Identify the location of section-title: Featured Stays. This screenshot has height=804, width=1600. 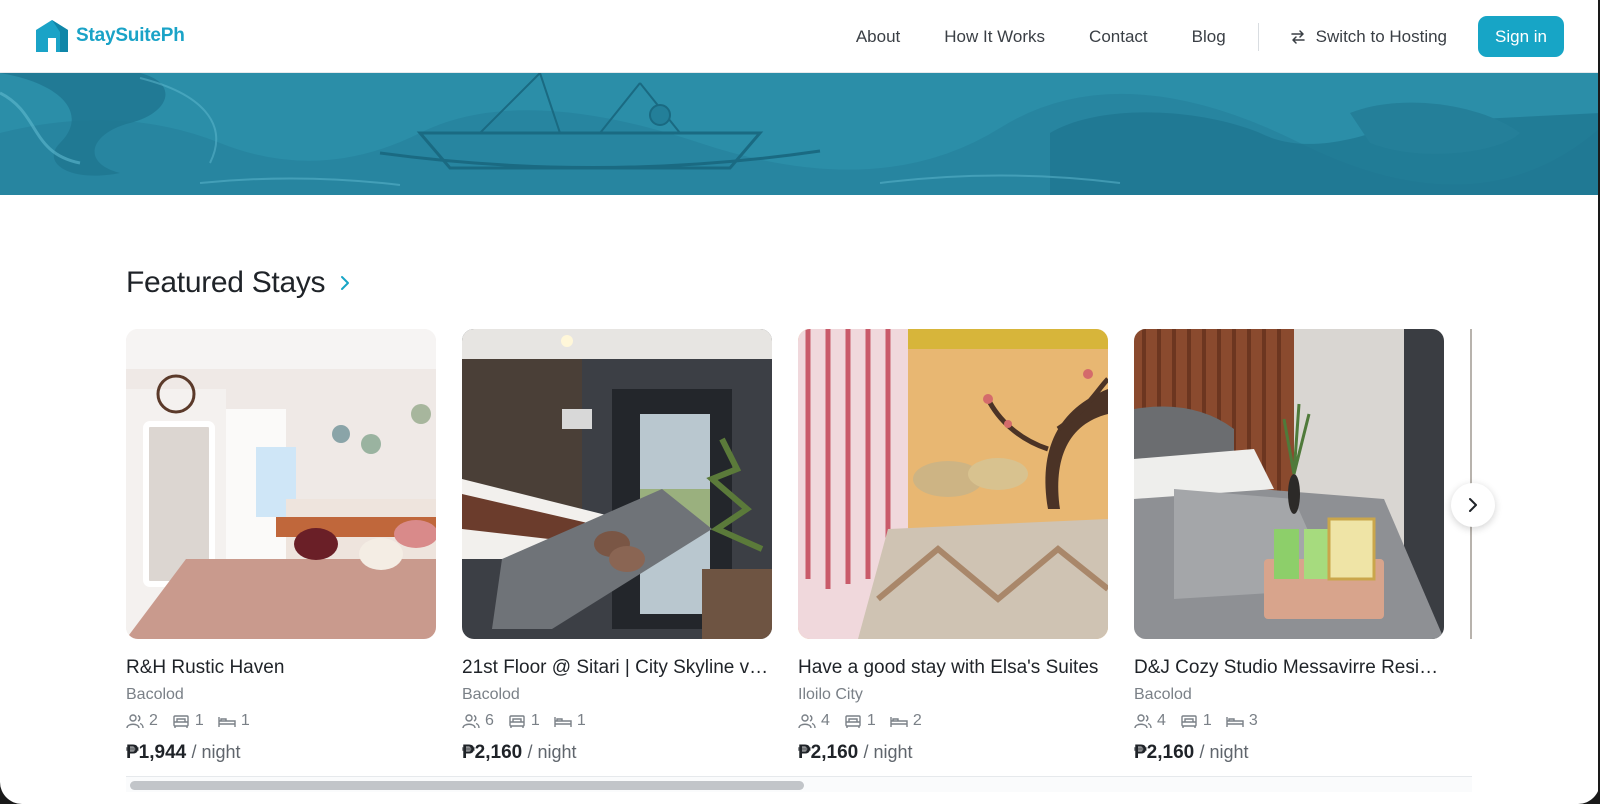
(226, 282).